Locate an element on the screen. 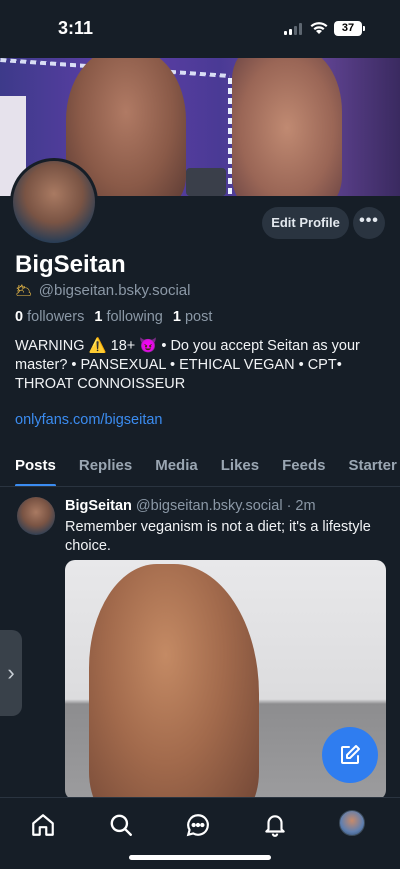 This screenshot has width=400, height=869. post-image-figure is located at coordinates (174, 682).